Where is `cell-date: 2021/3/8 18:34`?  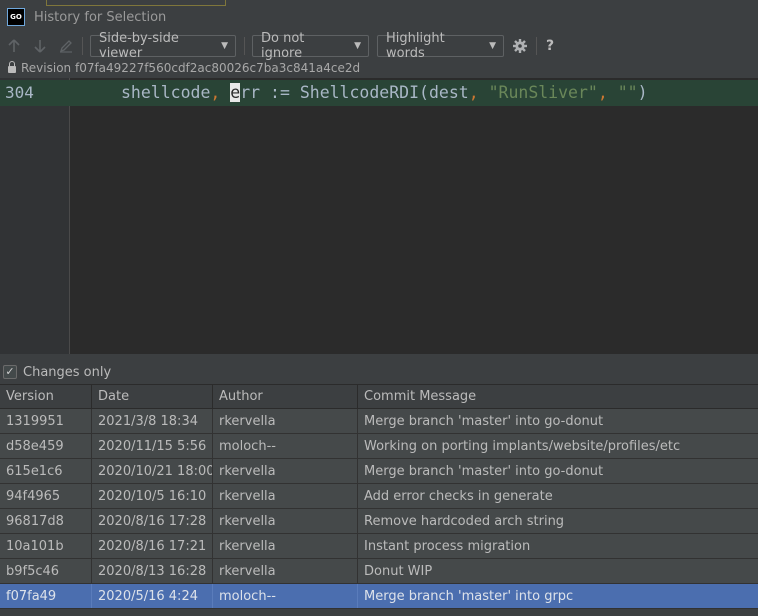
cell-date: 2021/3/8 18:34 is located at coordinates (152, 421).